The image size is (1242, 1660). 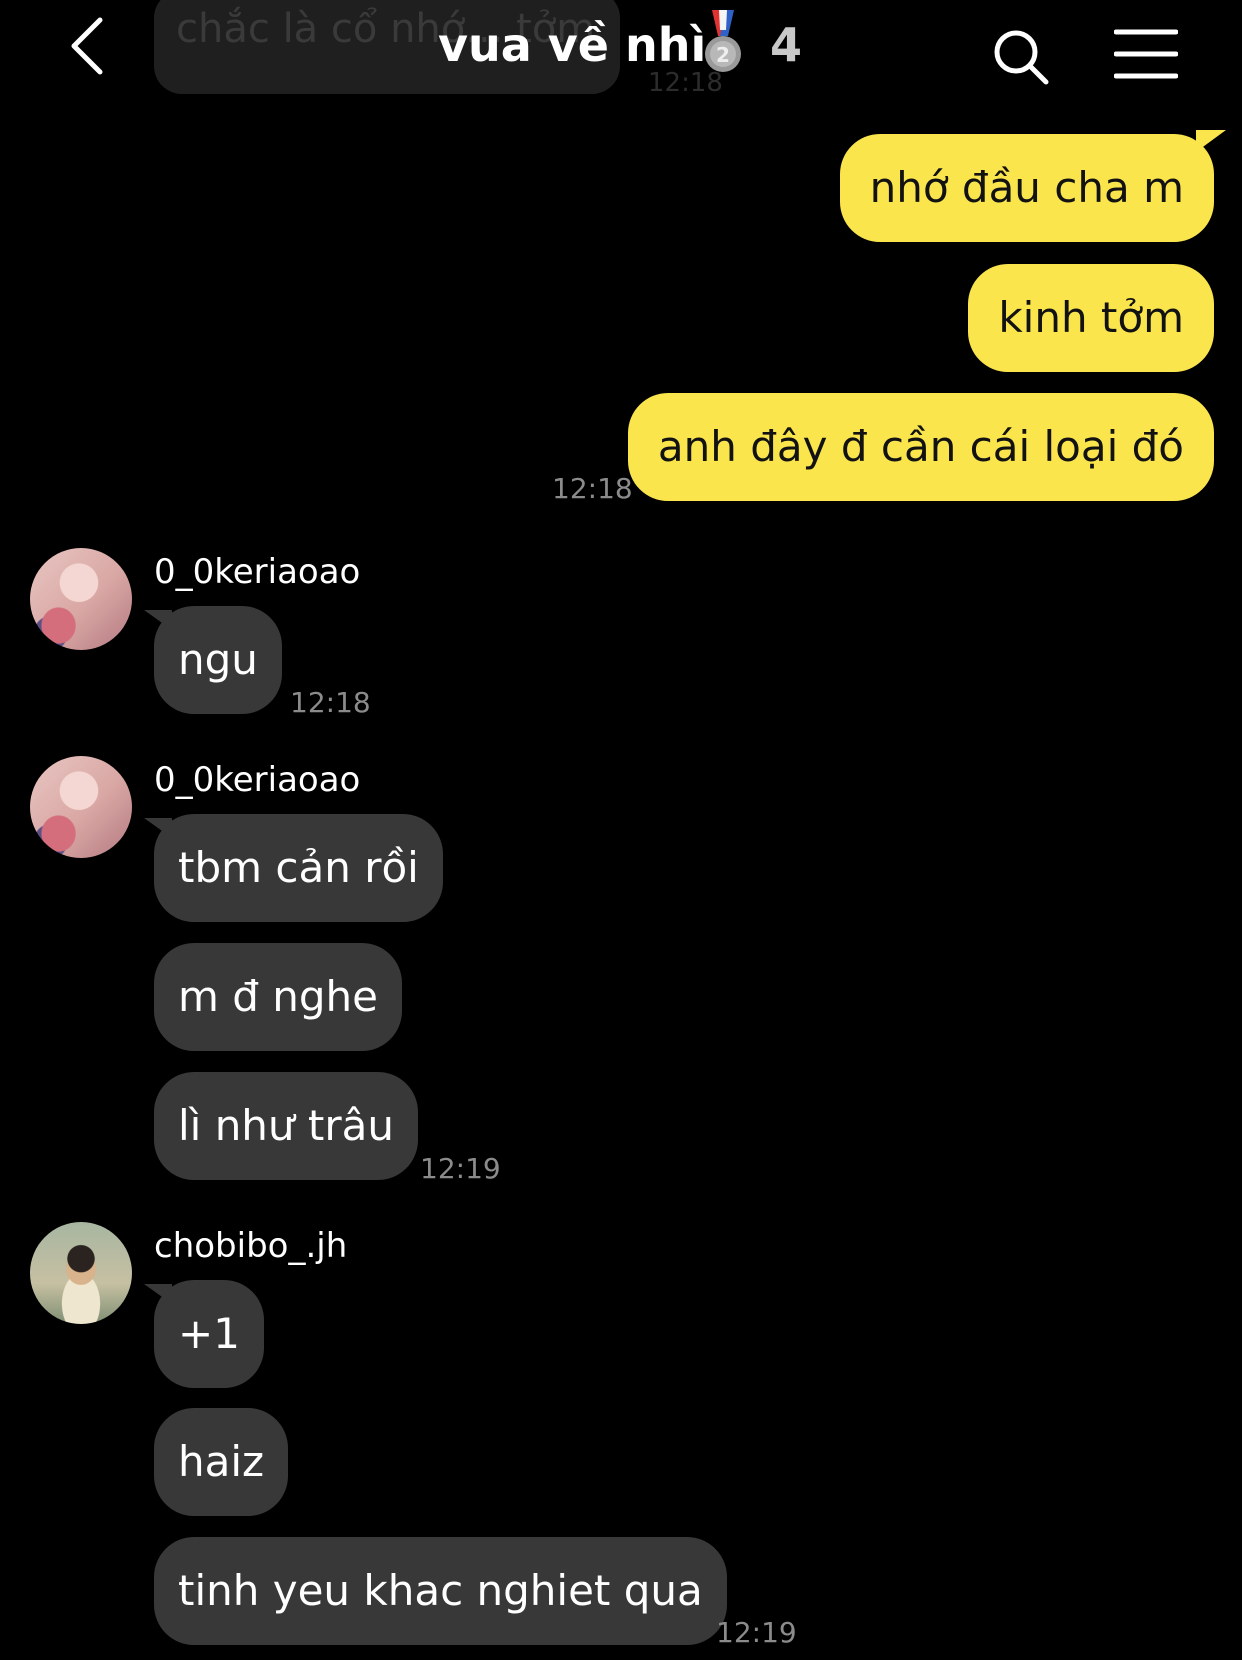 I want to click on their-message-text: haiz, so click(x=221, y=1461).